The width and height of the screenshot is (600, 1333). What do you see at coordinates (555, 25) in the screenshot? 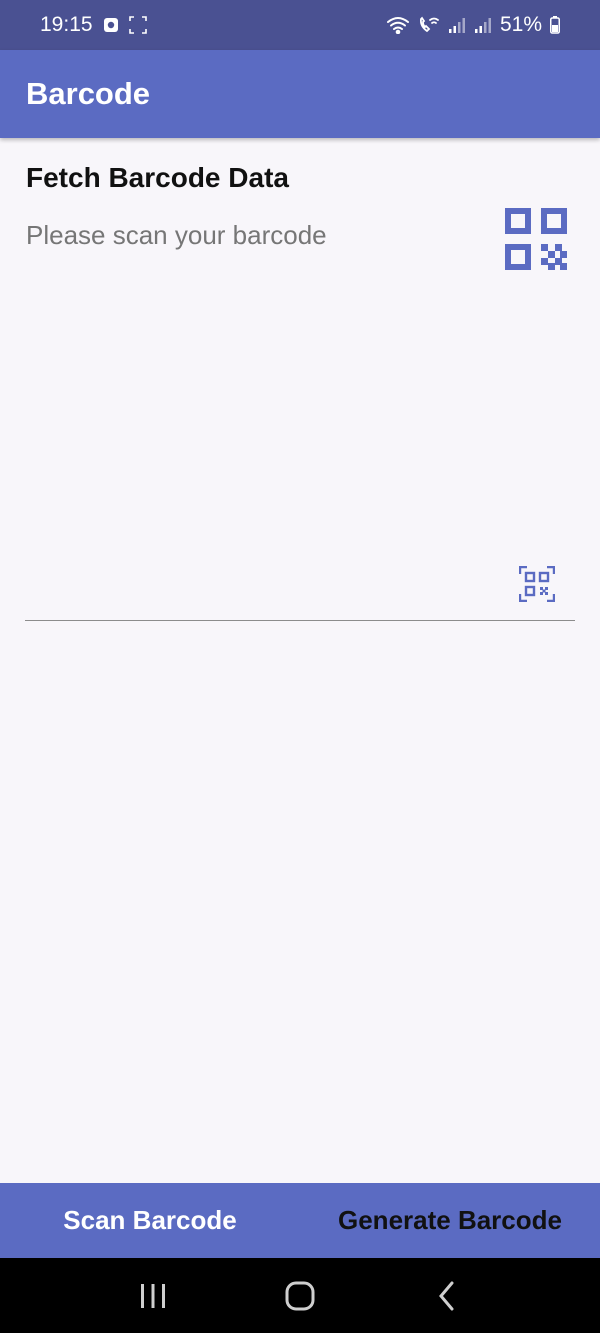
I see `battery-icon` at bounding box center [555, 25].